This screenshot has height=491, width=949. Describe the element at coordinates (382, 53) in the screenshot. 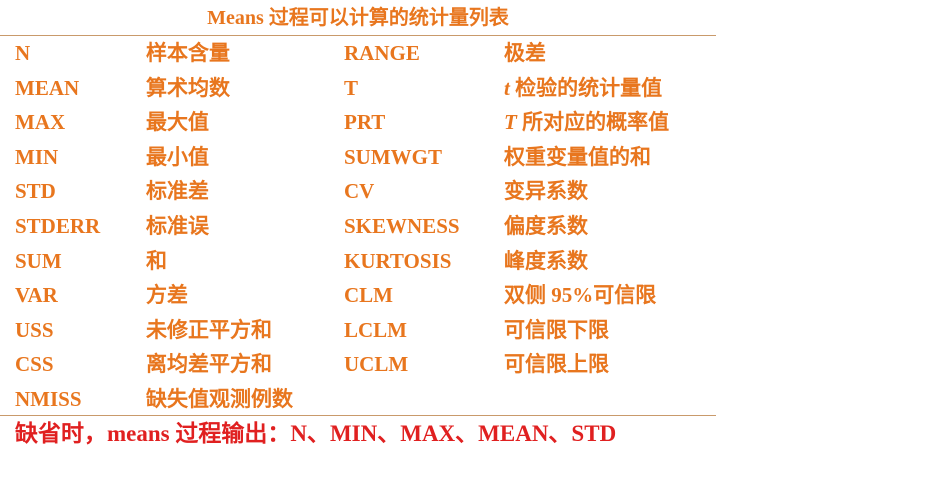

I see `statistic-code: RANGE` at that location.